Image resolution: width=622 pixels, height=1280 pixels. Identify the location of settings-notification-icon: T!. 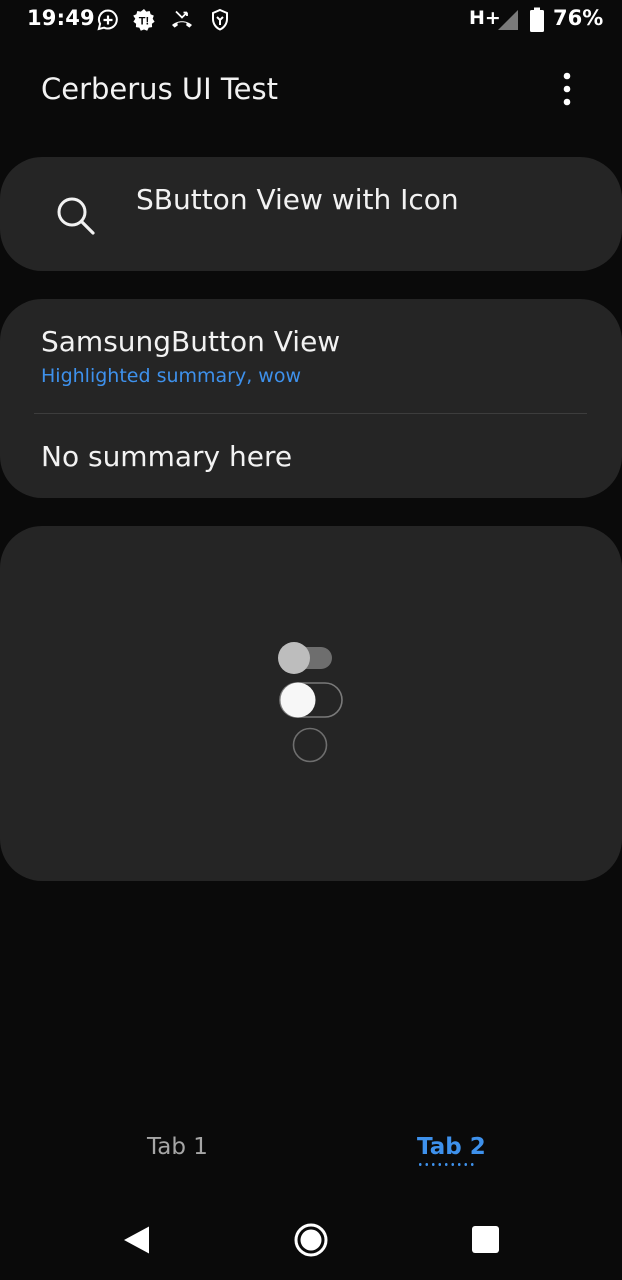
(144, 20).